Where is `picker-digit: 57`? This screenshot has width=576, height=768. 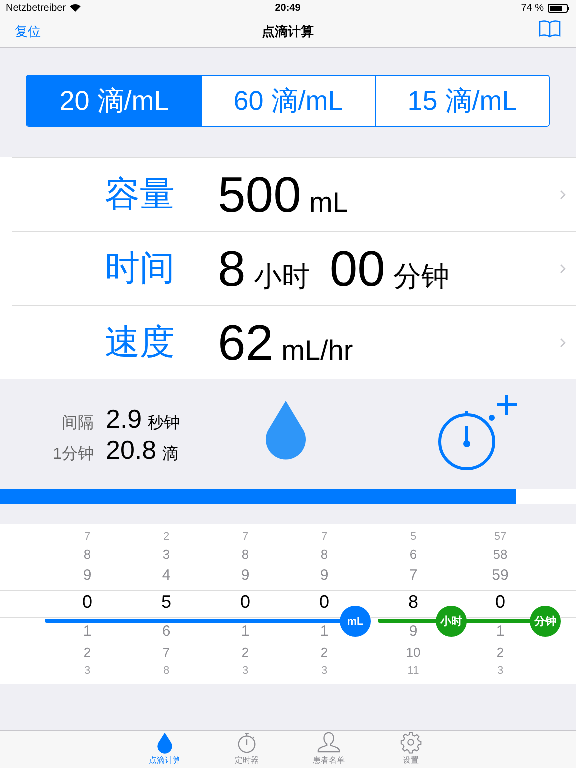 picker-digit: 57 is located at coordinates (500, 540).